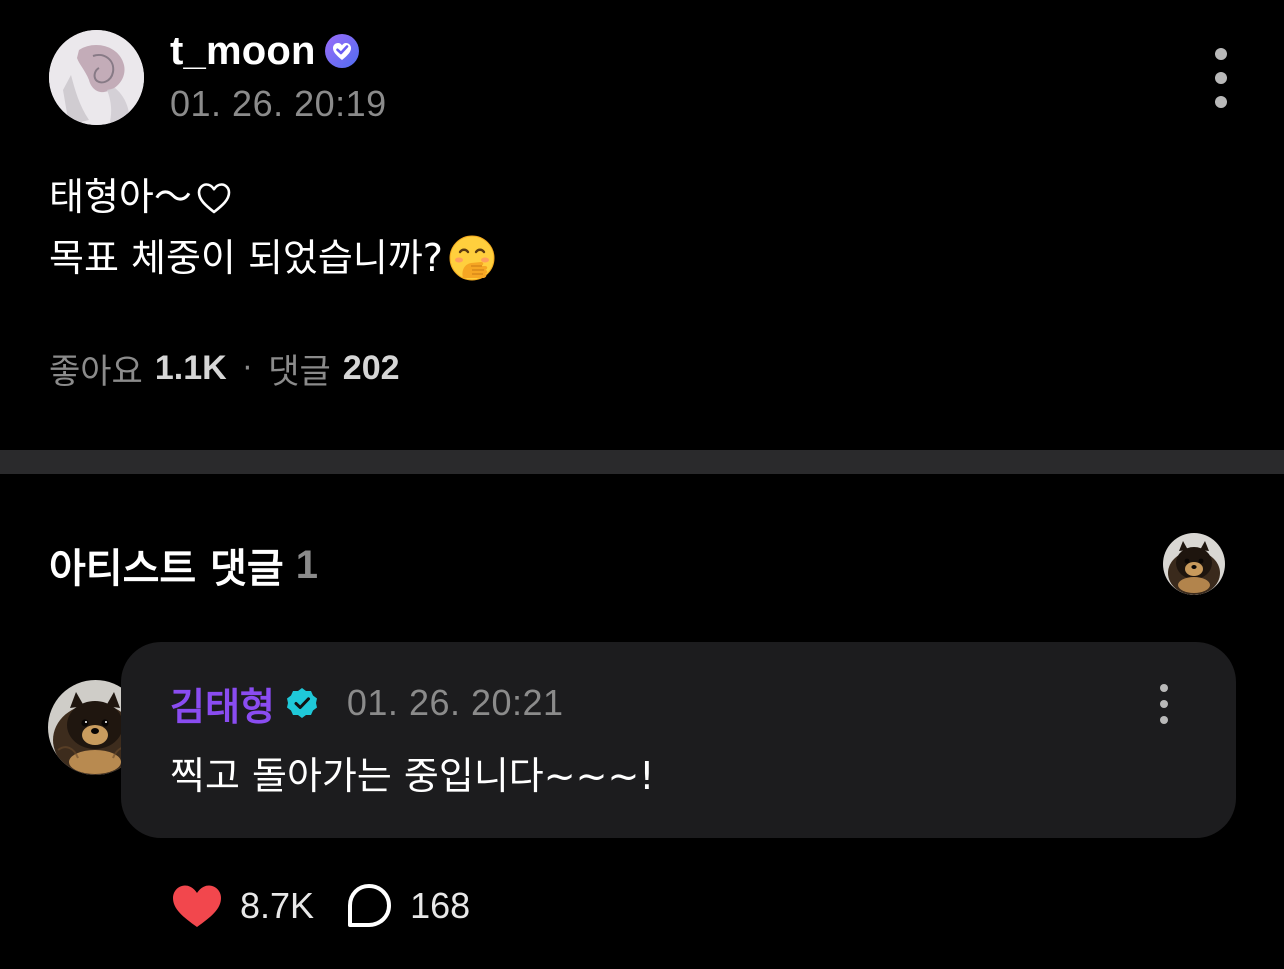 This screenshot has height=969, width=1284. What do you see at coordinates (1164, 704) in the screenshot?
I see `comment-more-options-icon` at bounding box center [1164, 704].